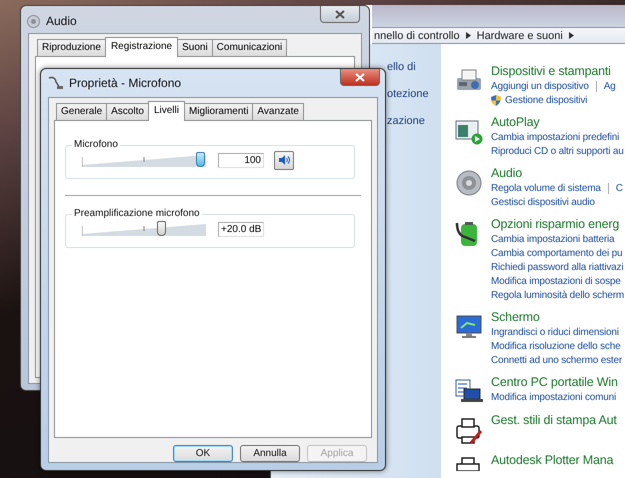  Describe the element at coordinates (557, 267) in the screenshot. I see `task-link: Richiedi password alla riattivazi` at that location.